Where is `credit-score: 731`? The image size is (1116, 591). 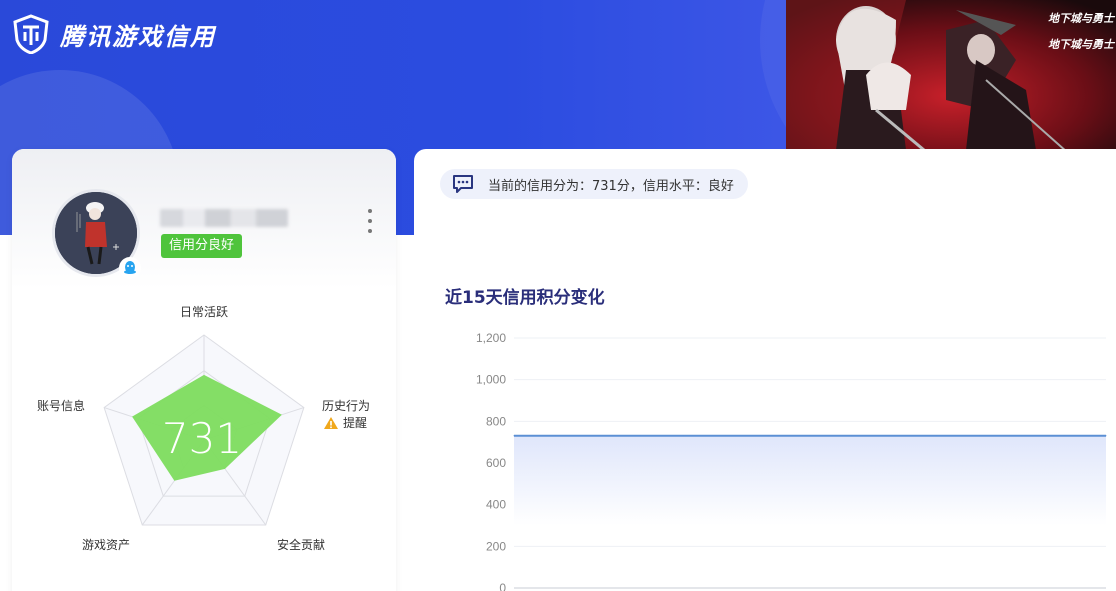
credit-score: 731 is located at coordinates (202, 438).